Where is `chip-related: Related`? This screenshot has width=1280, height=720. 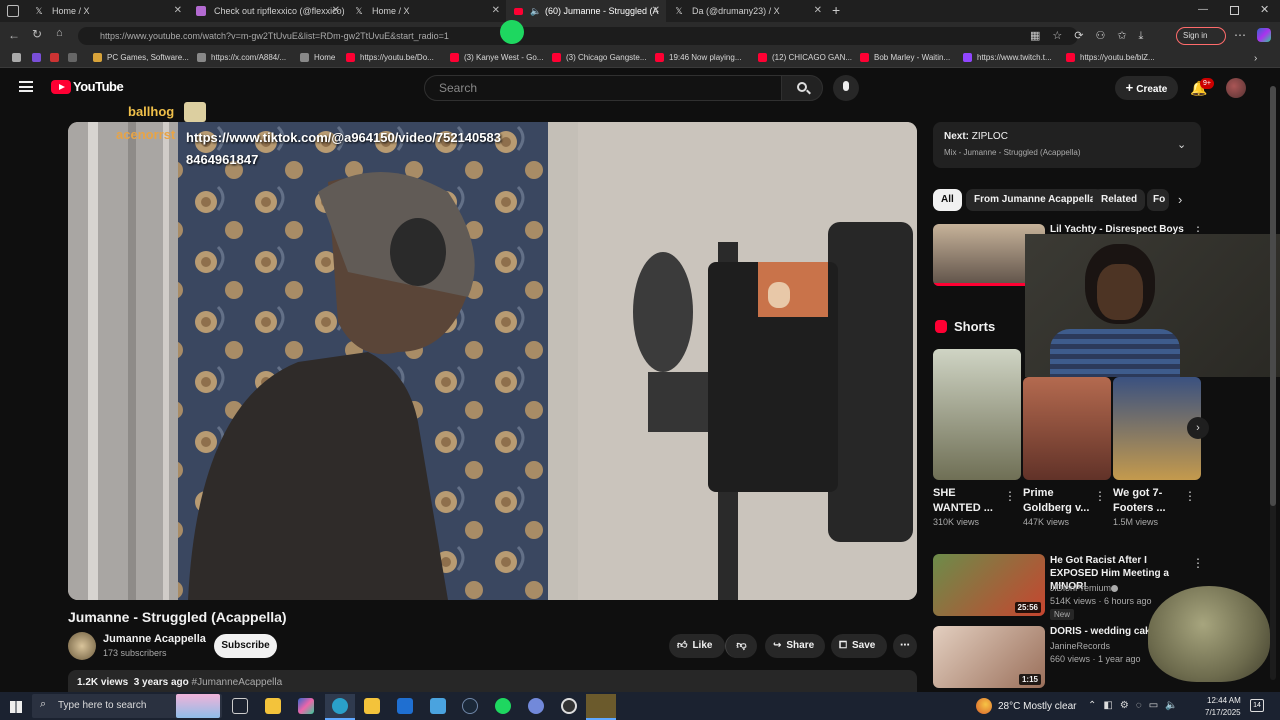 chip-related: Related is located at coordinates (1119, 200).